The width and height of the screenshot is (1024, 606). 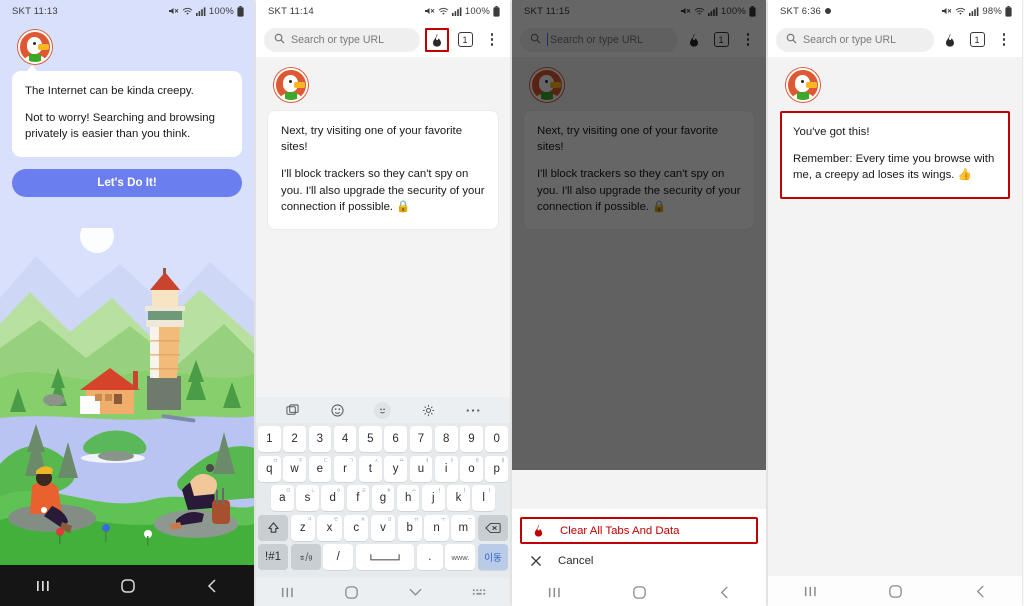 I want to click on key-e-label: e, so click(x=320, y=468).